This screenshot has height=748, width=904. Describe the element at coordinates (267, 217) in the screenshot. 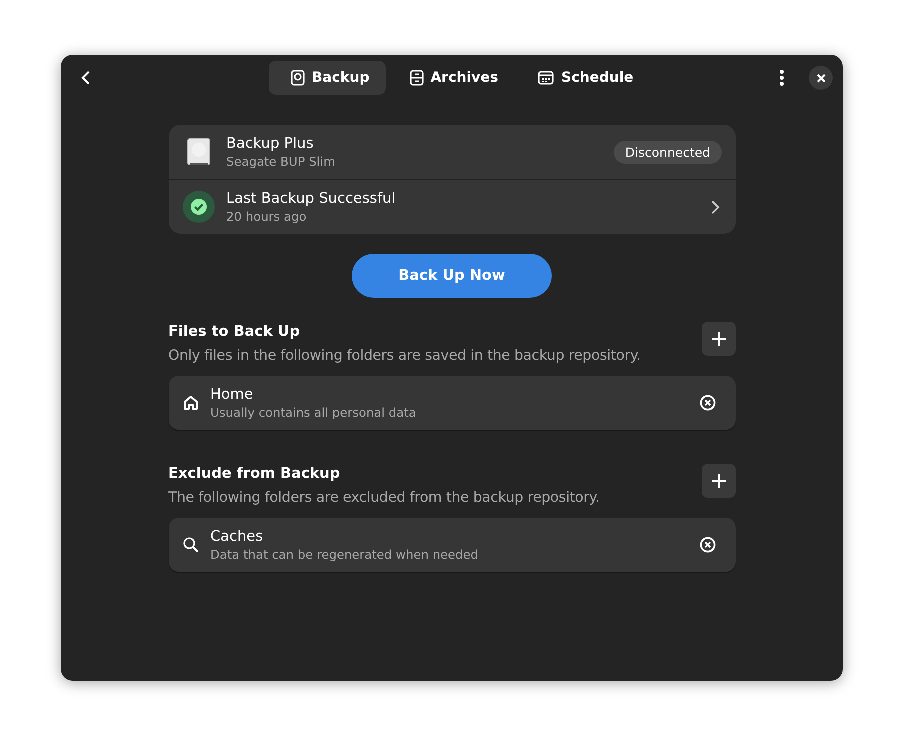

I see `backup-time: 20 hours ago` at that location.